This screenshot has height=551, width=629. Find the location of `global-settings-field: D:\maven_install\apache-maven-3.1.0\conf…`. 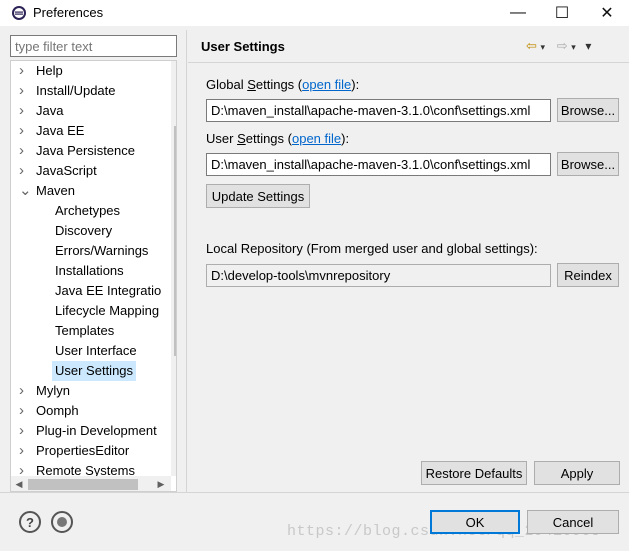

global-settings-field: D:\maven_install\apache-maven-3.1.0\conf… is located at coordinates (378, 110).